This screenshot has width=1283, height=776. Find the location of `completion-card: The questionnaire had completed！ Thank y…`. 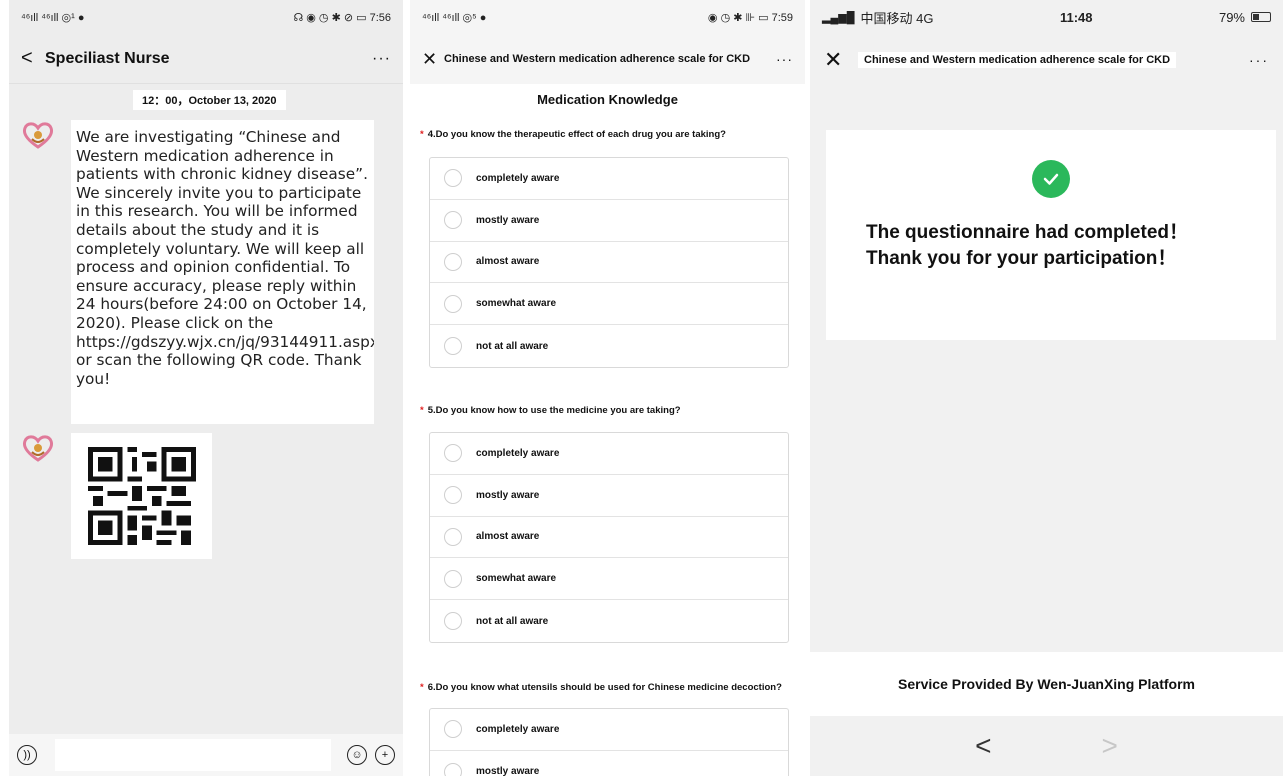

completion-card: The questionnaire had completed！ Thank y… is located at coordinates (1051, 235).